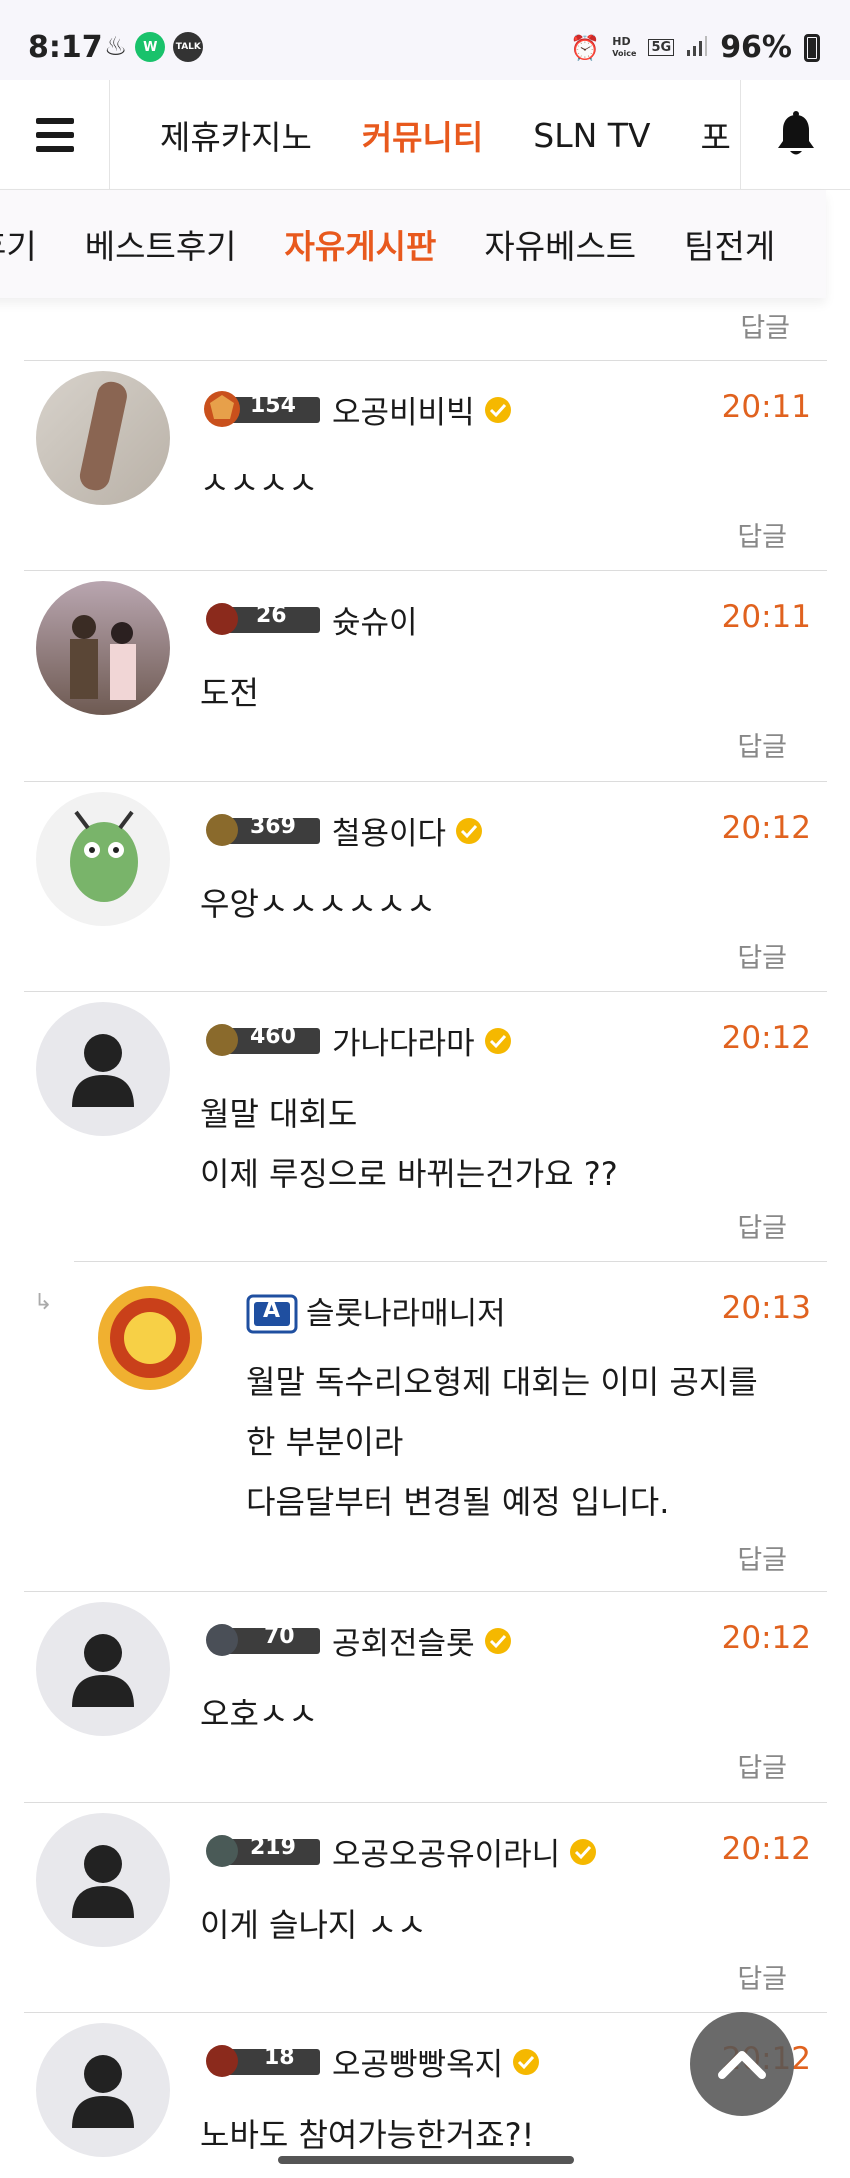 This screenshot has height=2178, width=850. I want to click on battery-percent: 96%, so click(756, 47).